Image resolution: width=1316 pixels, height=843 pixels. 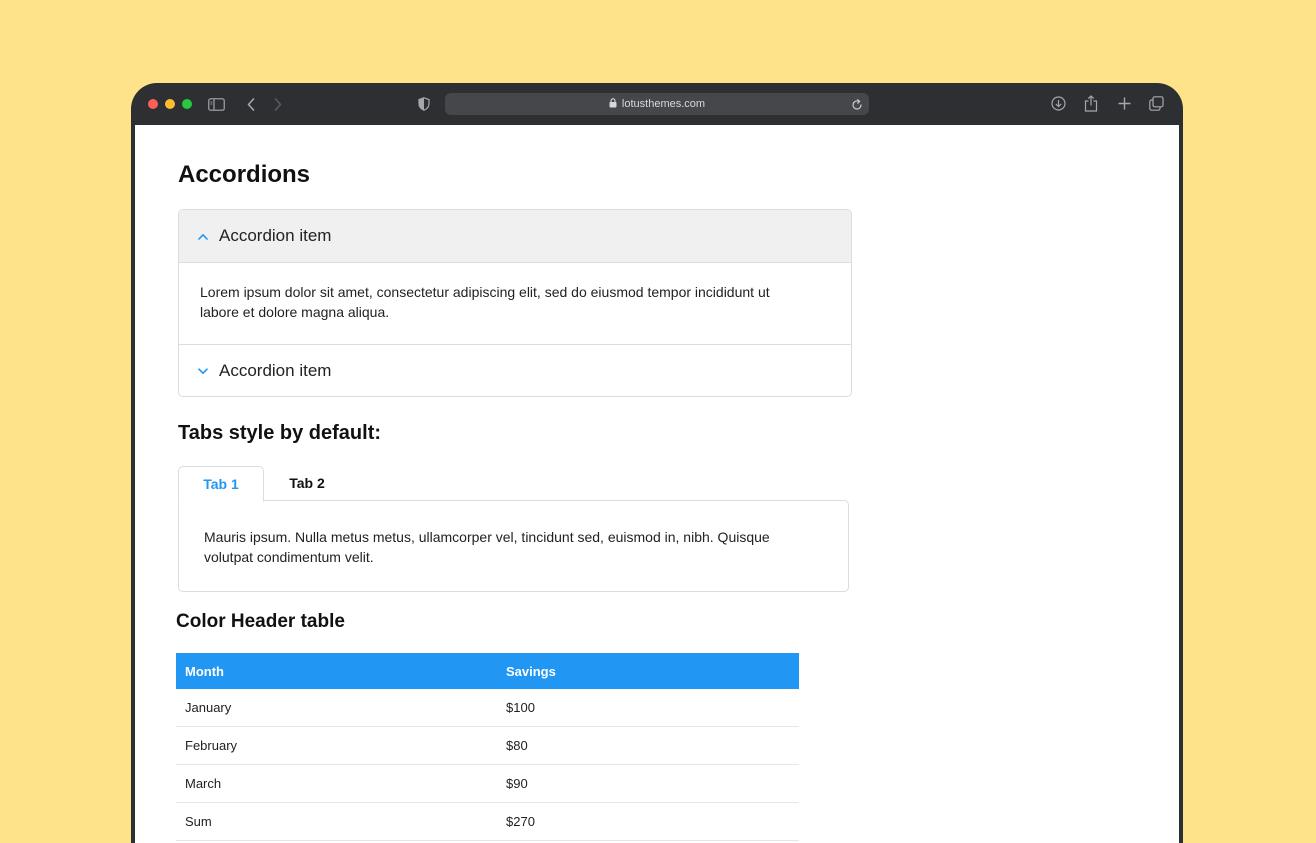 What do you see at coordinates (515, 370) in the screenshot?
I see `accordion-item-2-header: Accordion item` at bounding box center [515, 370].